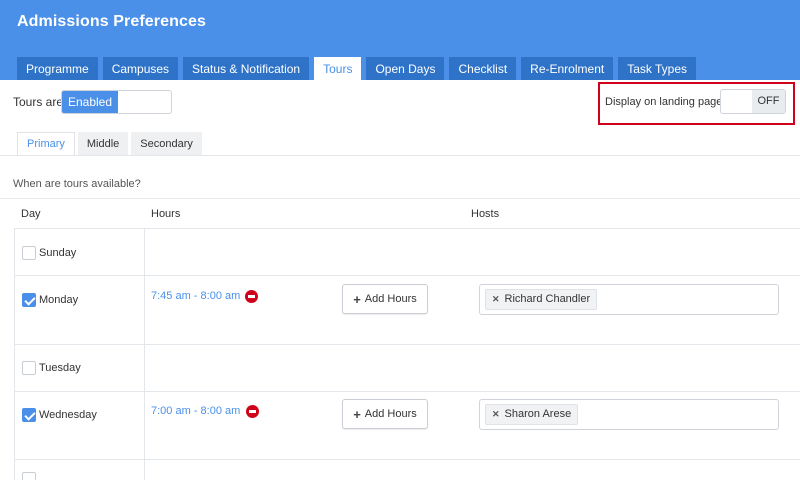 The image size is (800, 480). I want to click on tab-programme: Programme, so click(57, 68).